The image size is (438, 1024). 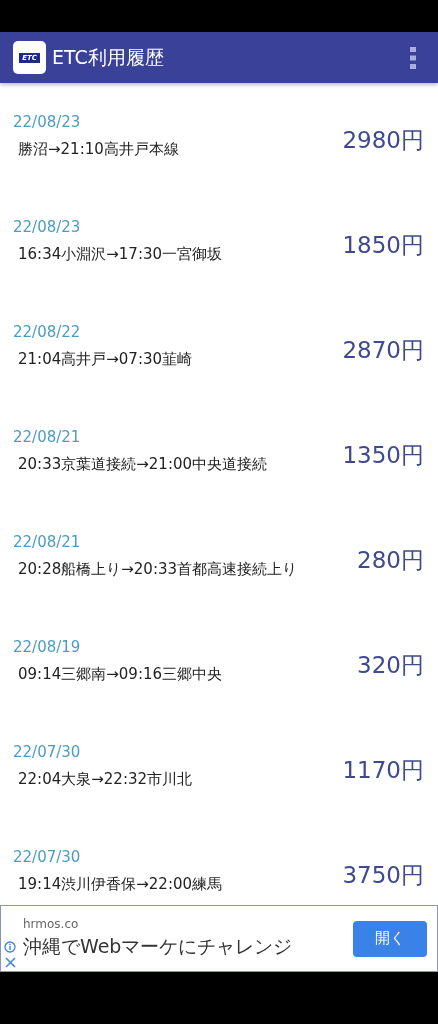 I want to click on history-route: 22:04大泉→22:32市川北, so click(x=105, y=779).